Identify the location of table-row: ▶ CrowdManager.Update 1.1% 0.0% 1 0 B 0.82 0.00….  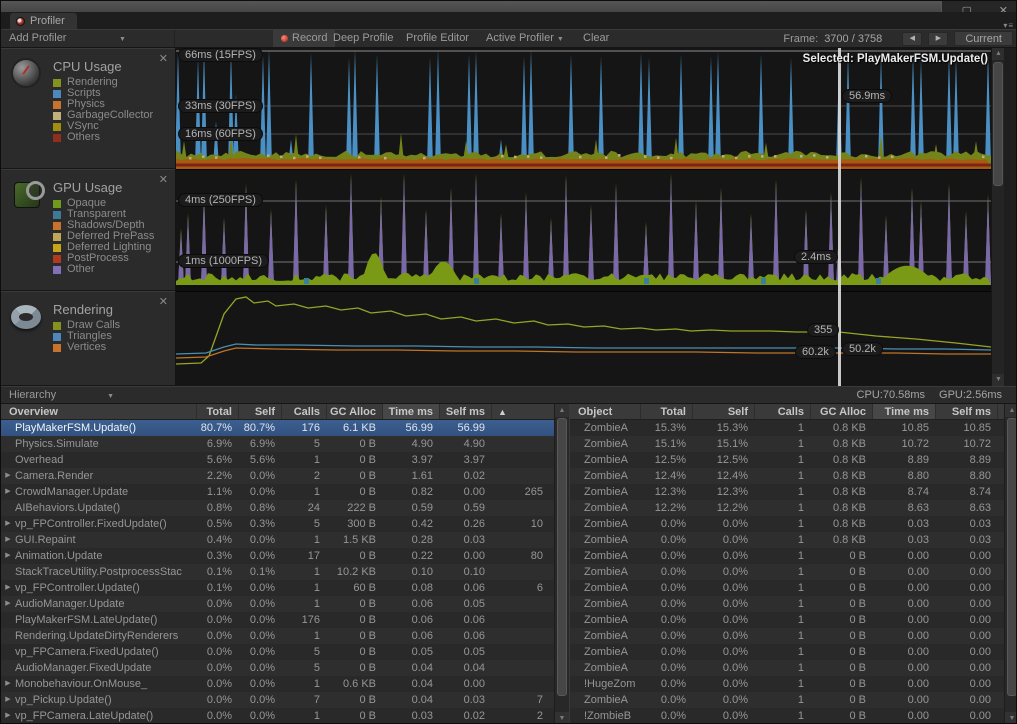
(277, 492).